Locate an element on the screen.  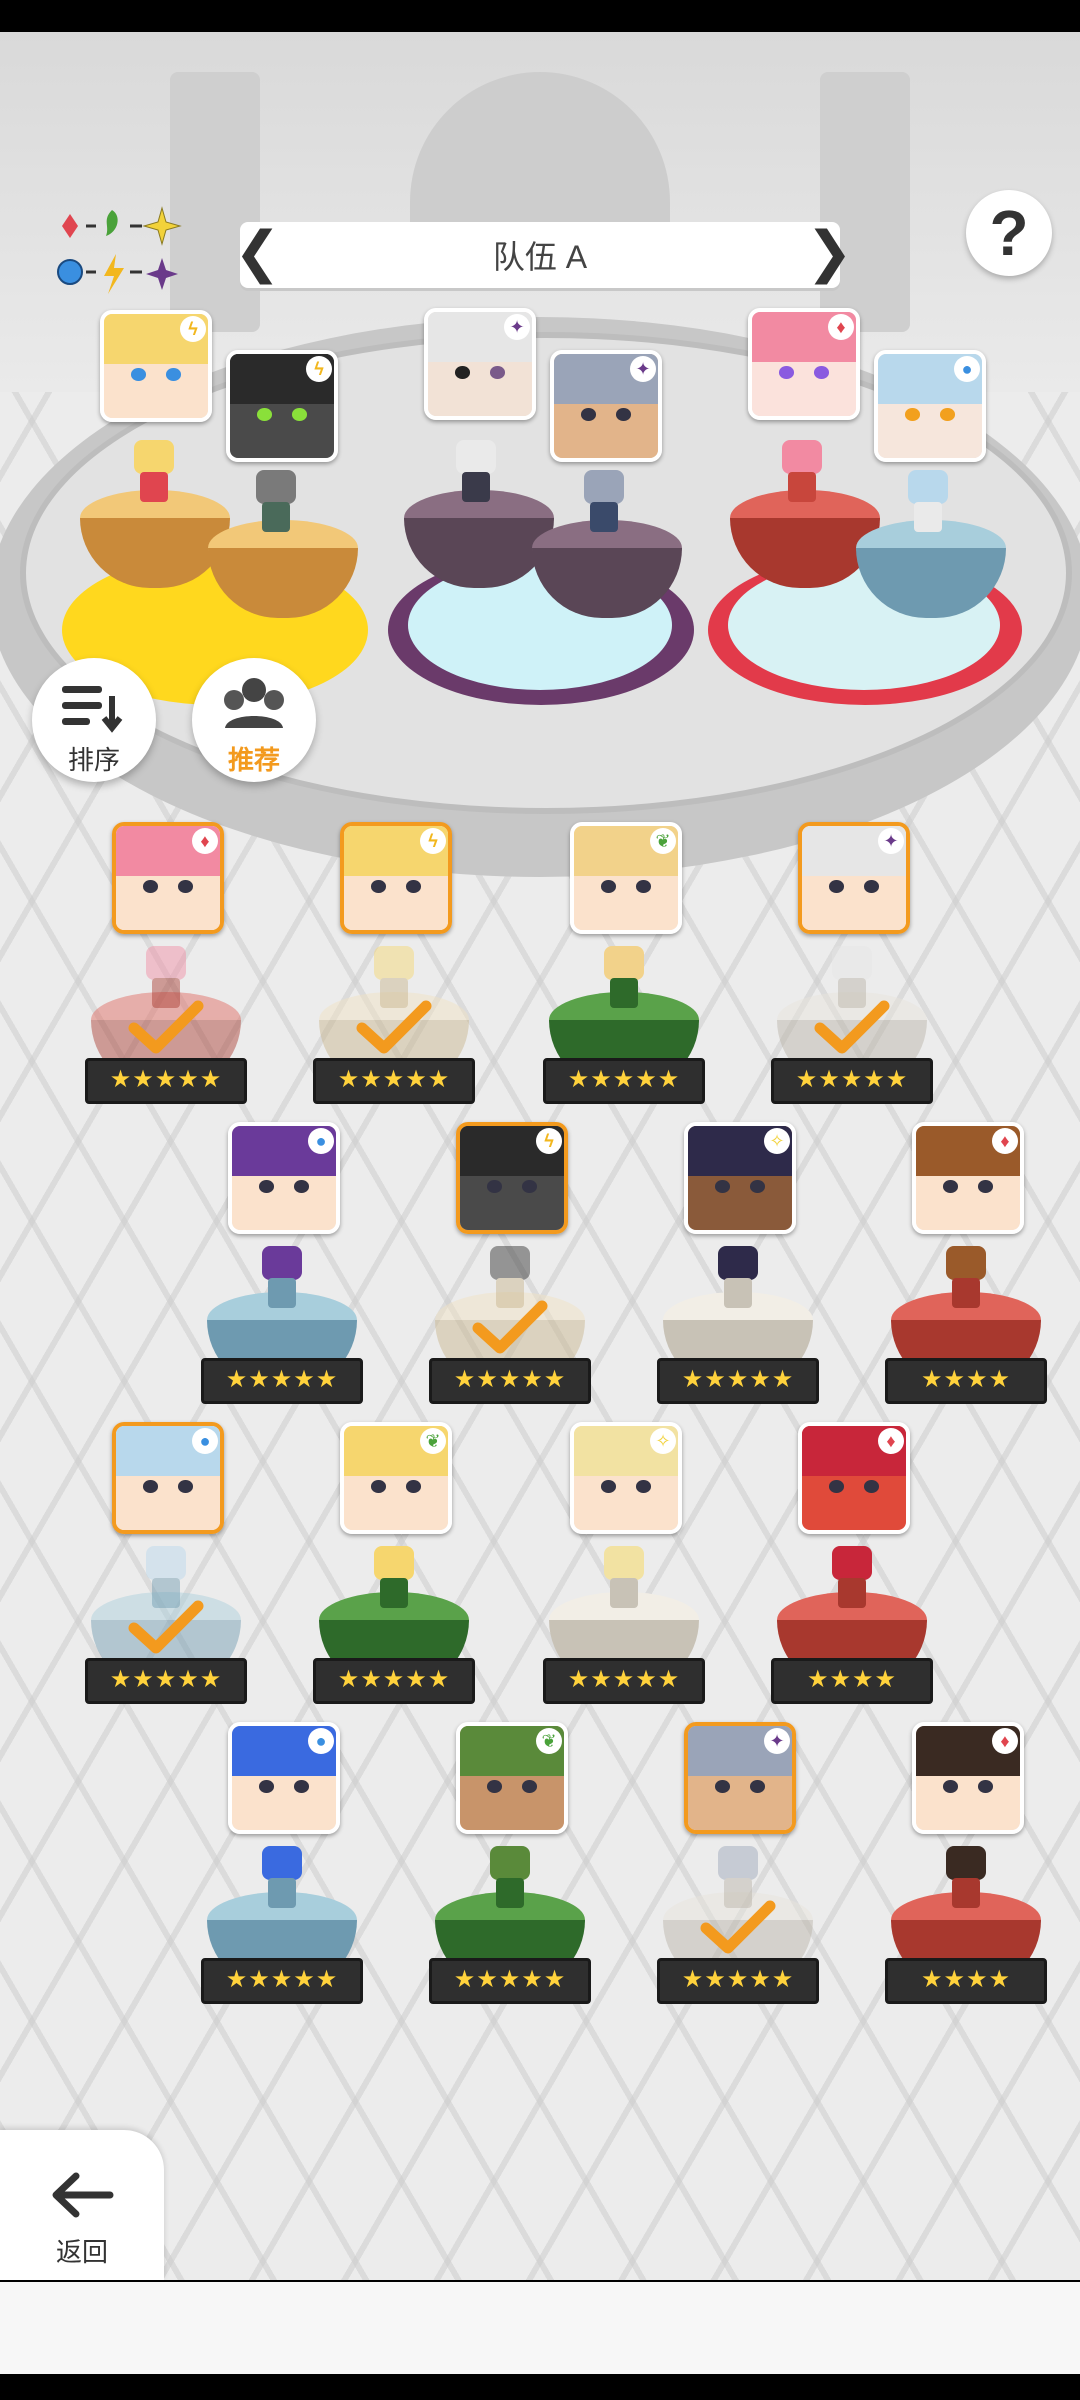
team-portrait-white-hair-eyepatch: ✦ is located at coordinates (480, 364).